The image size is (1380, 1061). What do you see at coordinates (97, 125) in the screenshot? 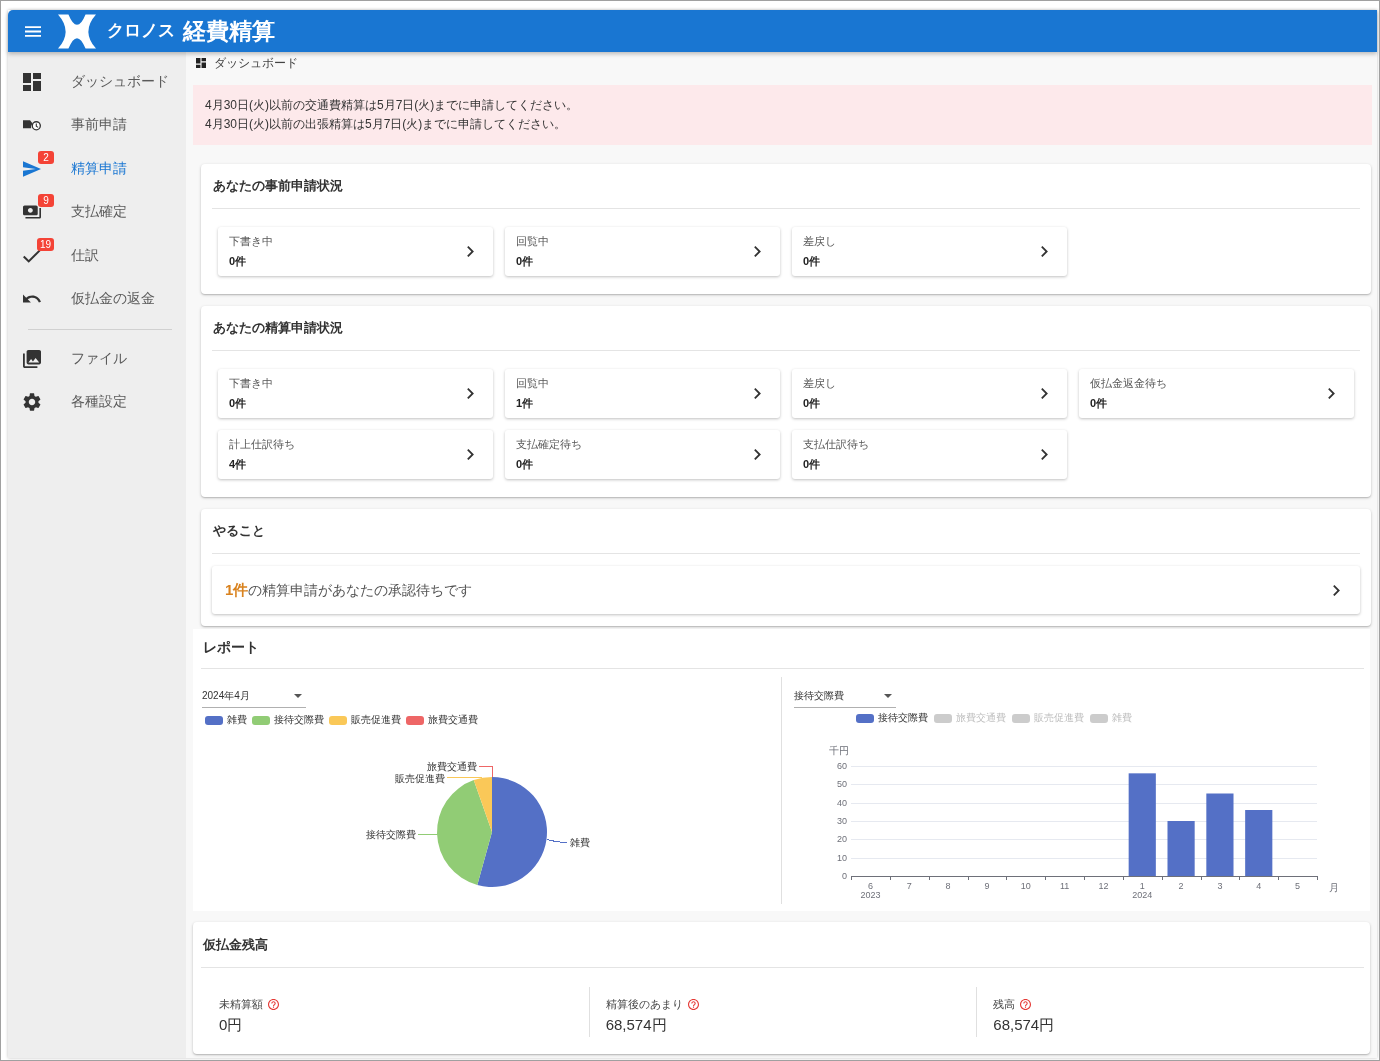
I see `nav-item: 事前申請` at bounding box center [97, 125].